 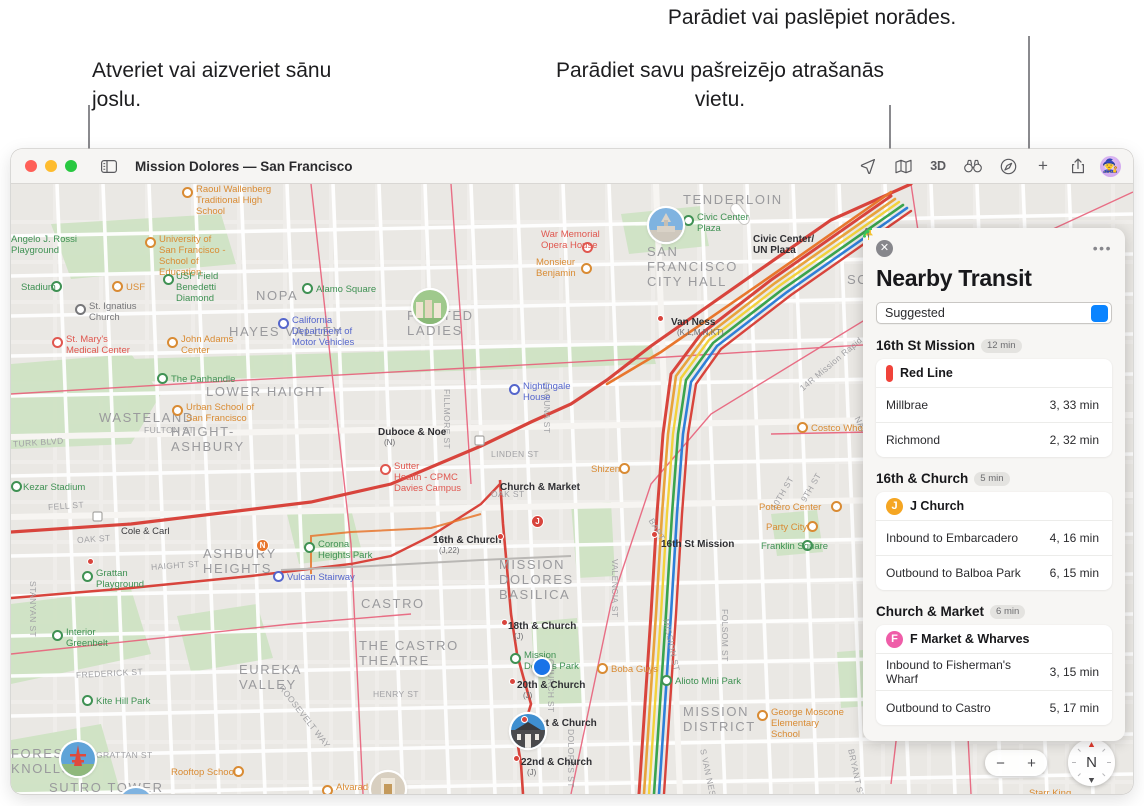 I want to click on poi-badge-sutro-tower, so click(x=78, y=759).